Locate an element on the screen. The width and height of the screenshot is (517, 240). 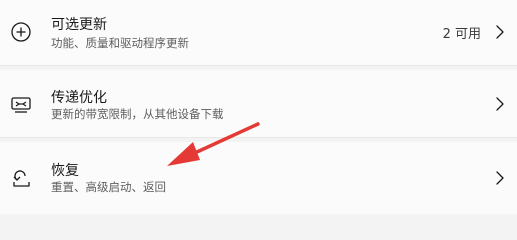
delivery-optimization-subtitle: 更新的带宽限制，从其他设备下载 is located at coordinates (137, 114).